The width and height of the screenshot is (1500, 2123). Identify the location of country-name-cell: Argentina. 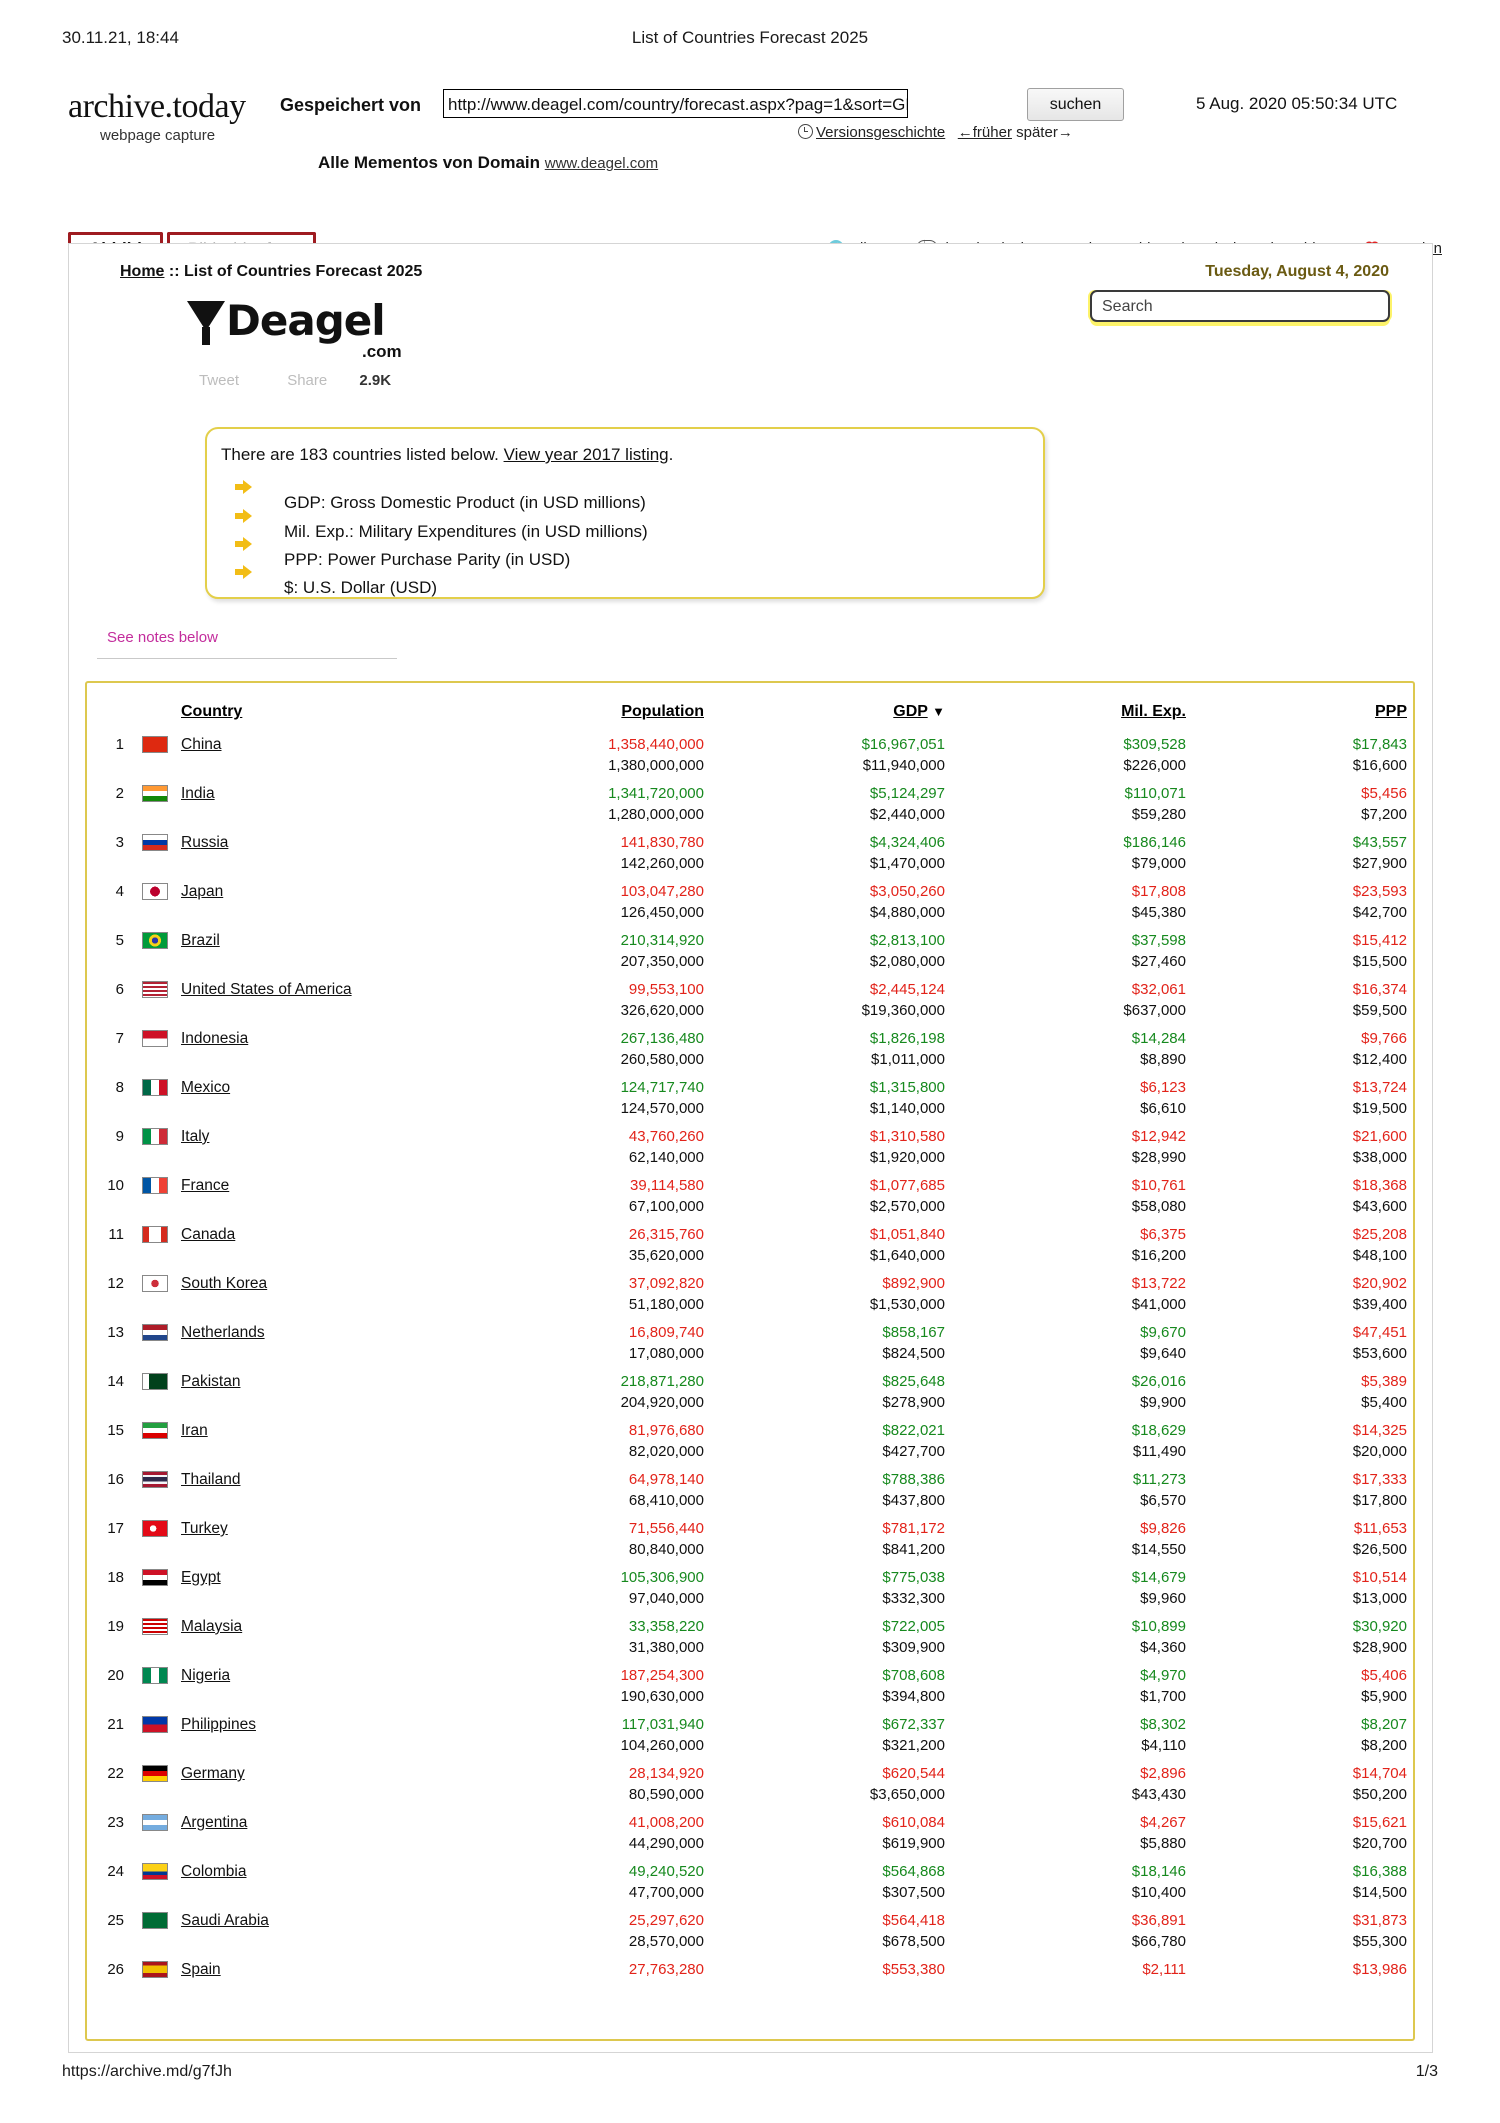
(308, 1819).